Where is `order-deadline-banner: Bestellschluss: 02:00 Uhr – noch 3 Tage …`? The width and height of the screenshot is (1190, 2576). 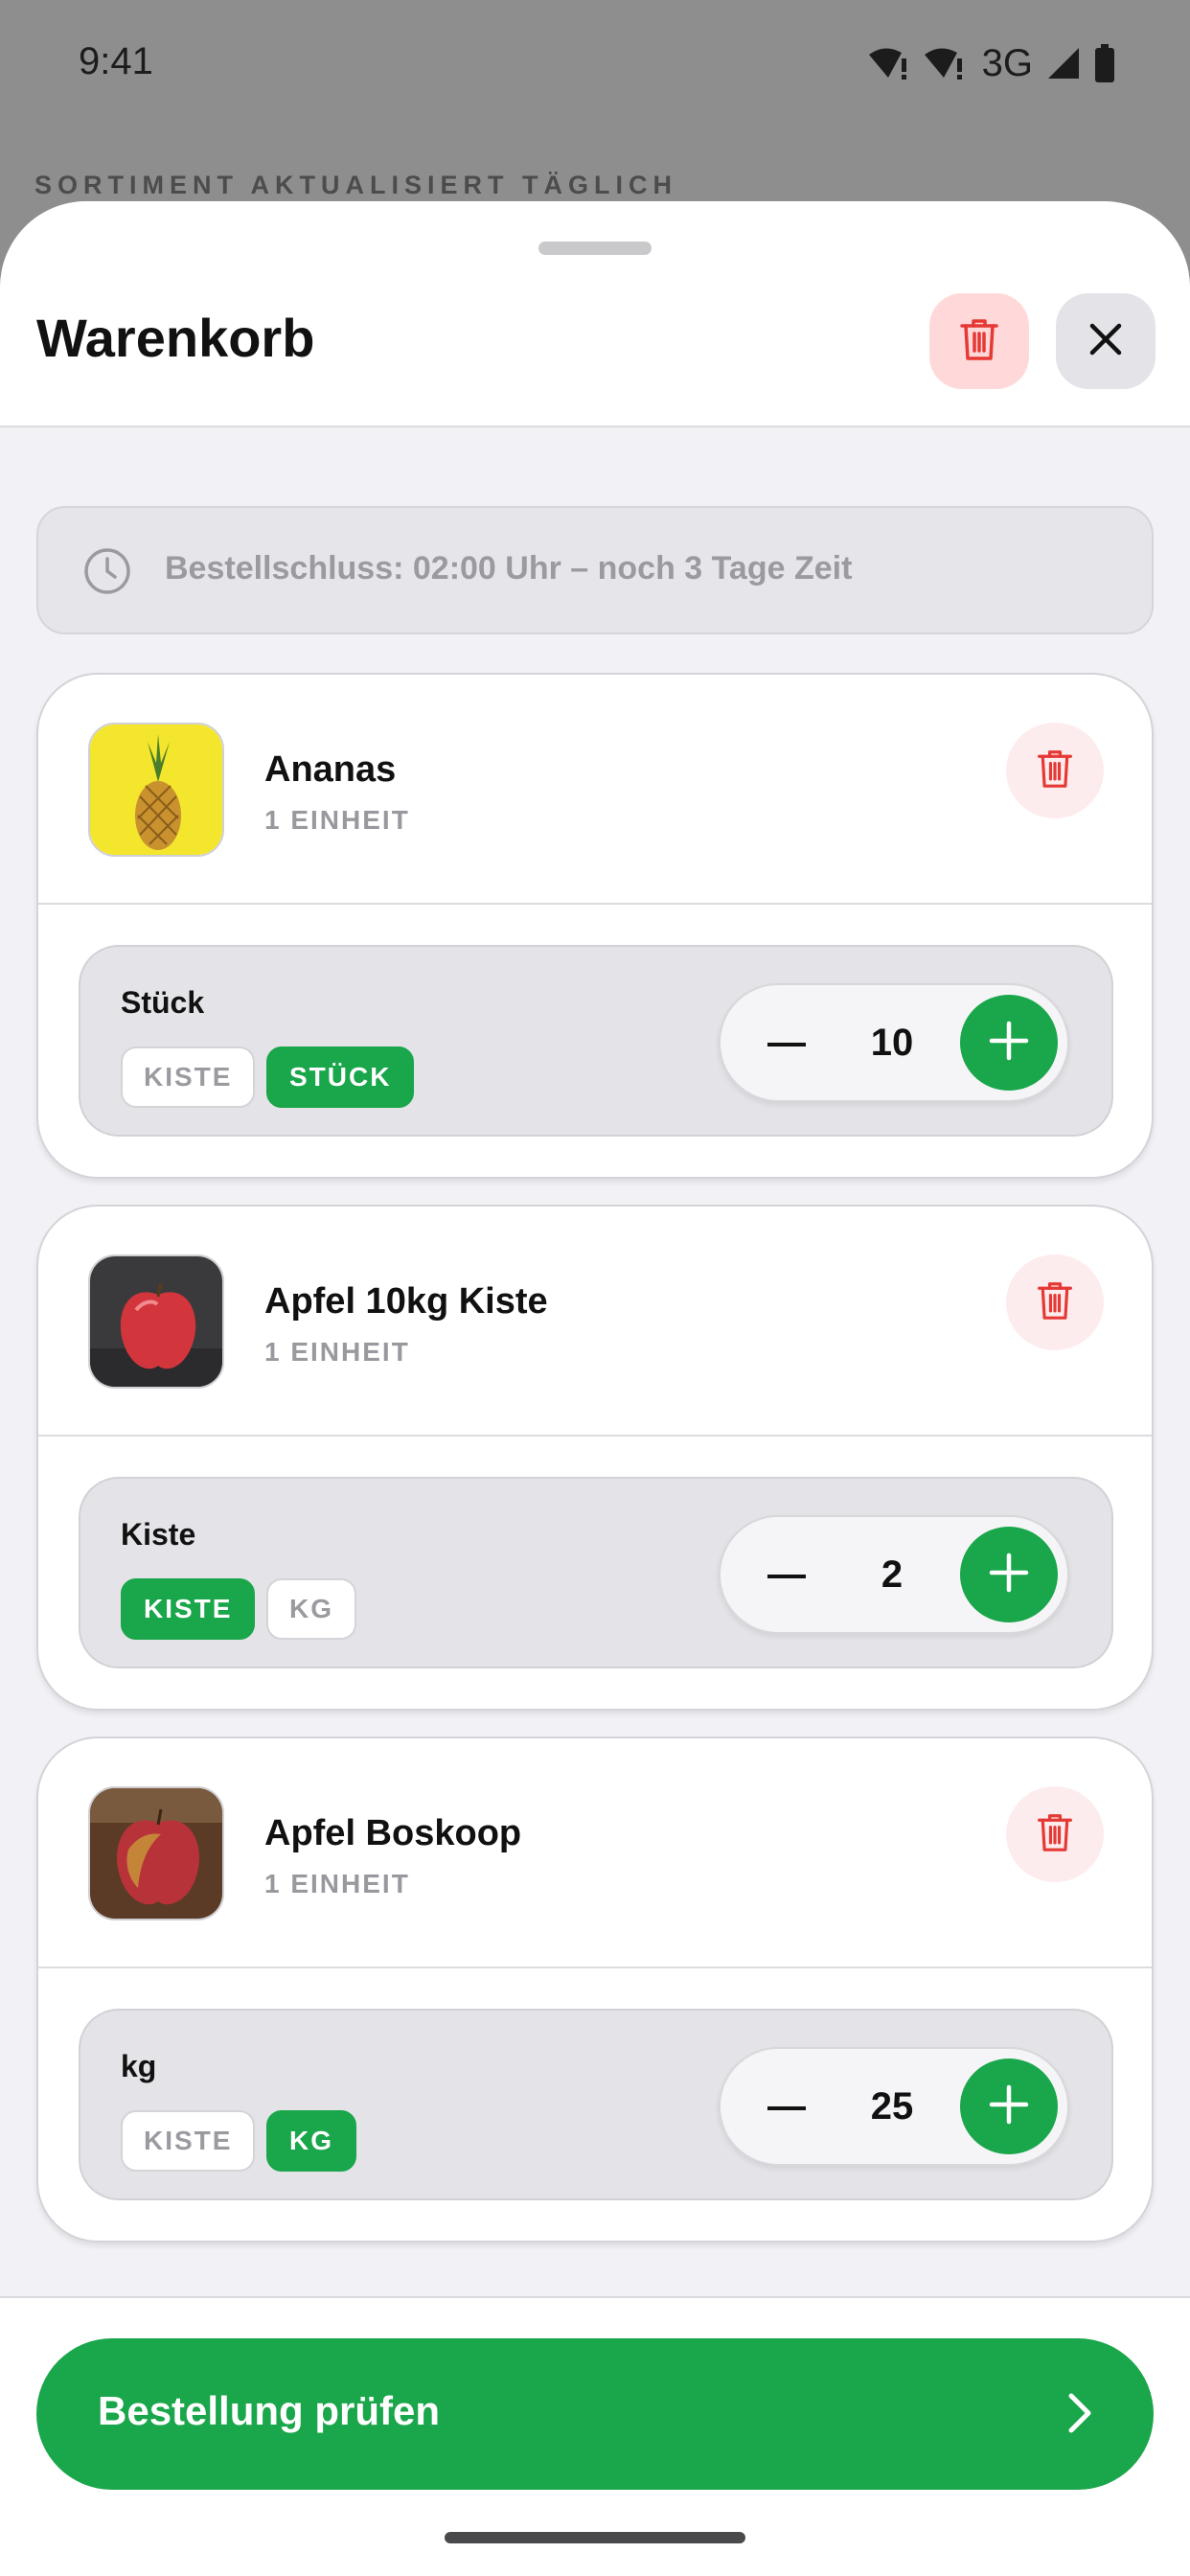 order-deadline-banner: Bestellschluss: 02:00 Uhr – noch 3 Tage … is located at coordinates (595, 570).